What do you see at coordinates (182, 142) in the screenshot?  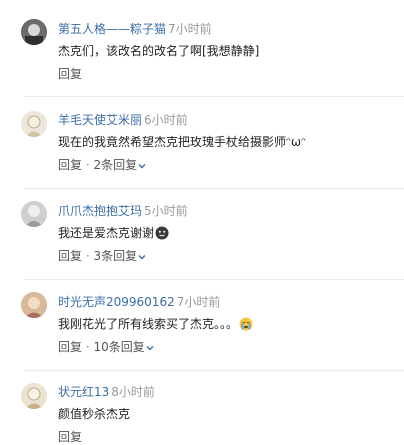 I see `comment-text: 现在的我竟然希望杰克把玫瑰手杖给摄影师ᵔωᵔ` at bounding box center [182, 142].